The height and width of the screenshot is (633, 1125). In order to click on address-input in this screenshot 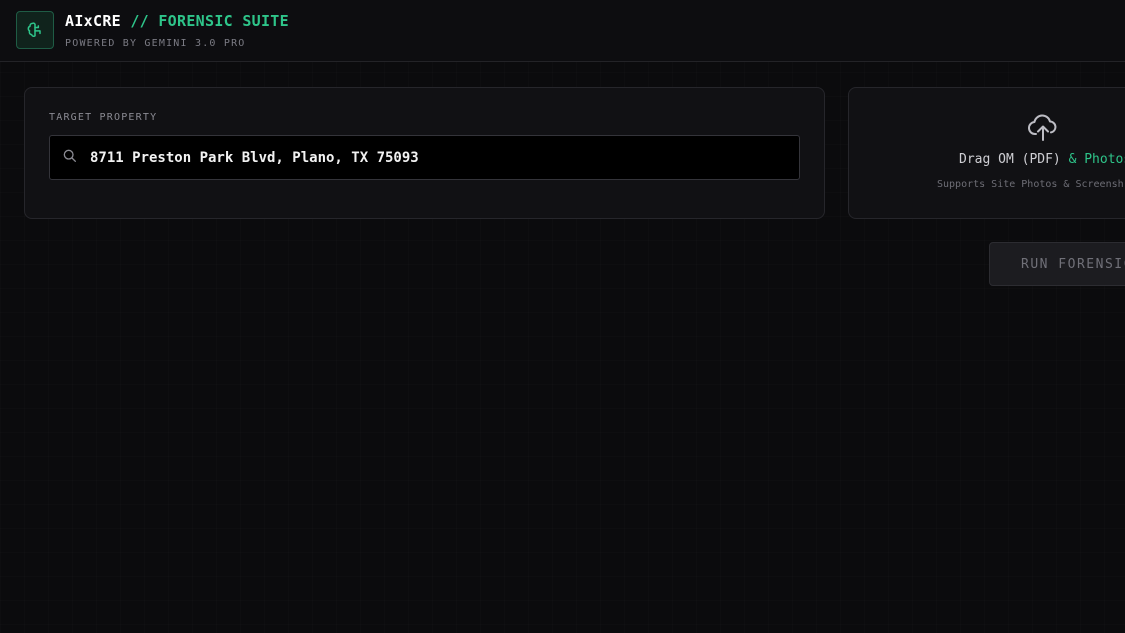, I will do `click(440, 157)`.